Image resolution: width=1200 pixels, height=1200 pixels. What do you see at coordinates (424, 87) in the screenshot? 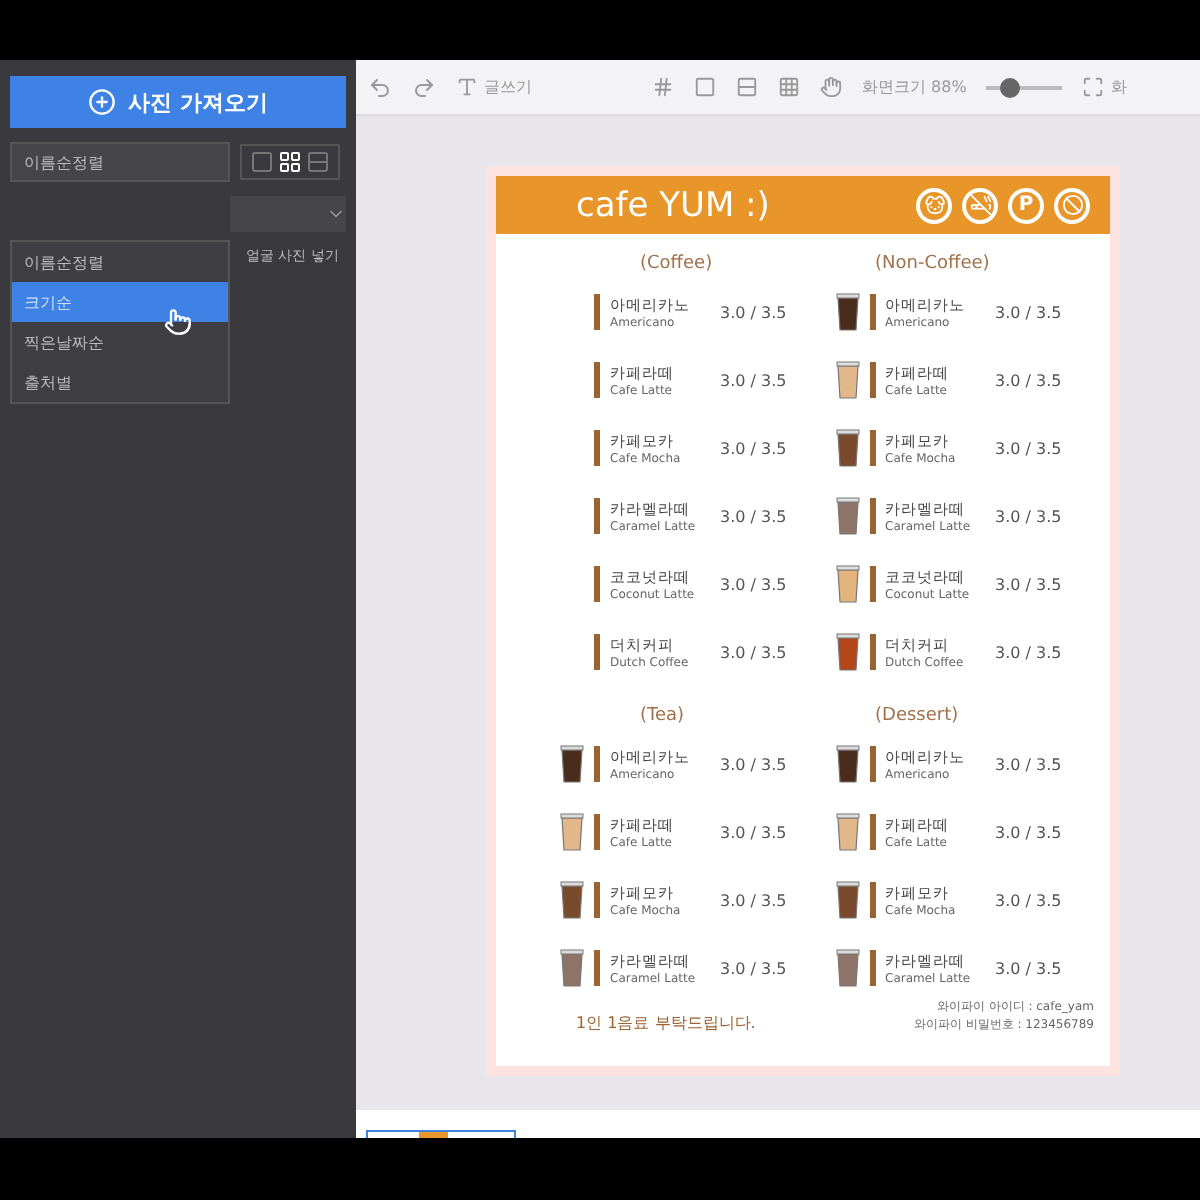
I see `redo-icon` at bounding box center [424, 87].